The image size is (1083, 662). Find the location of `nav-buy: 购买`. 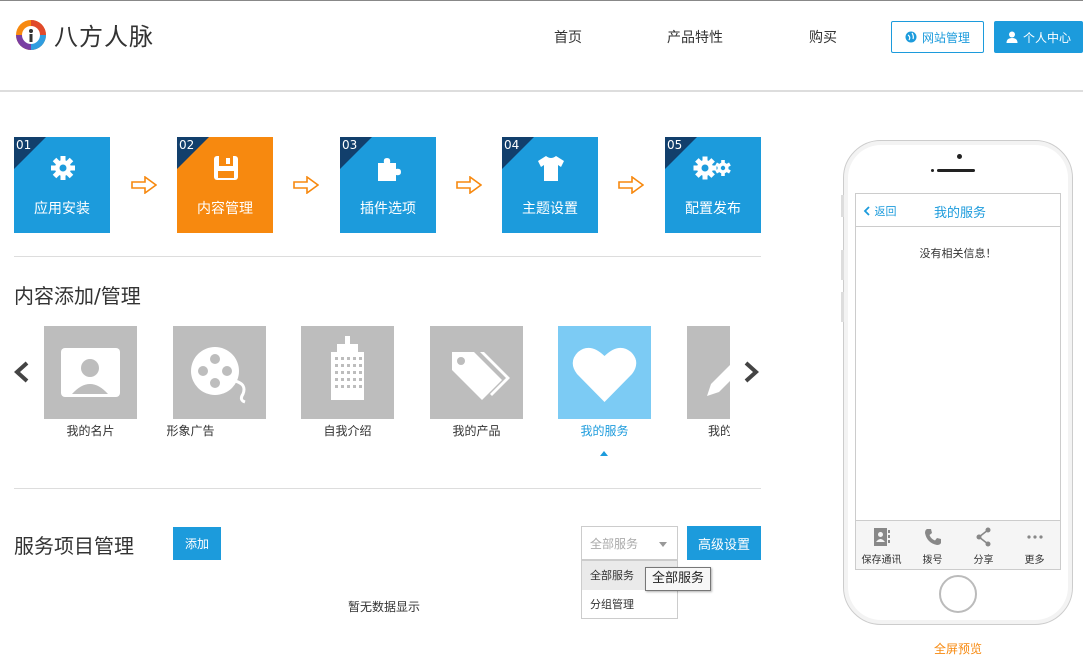

nav-buy: 购买 is located at coordinates (823, 37).